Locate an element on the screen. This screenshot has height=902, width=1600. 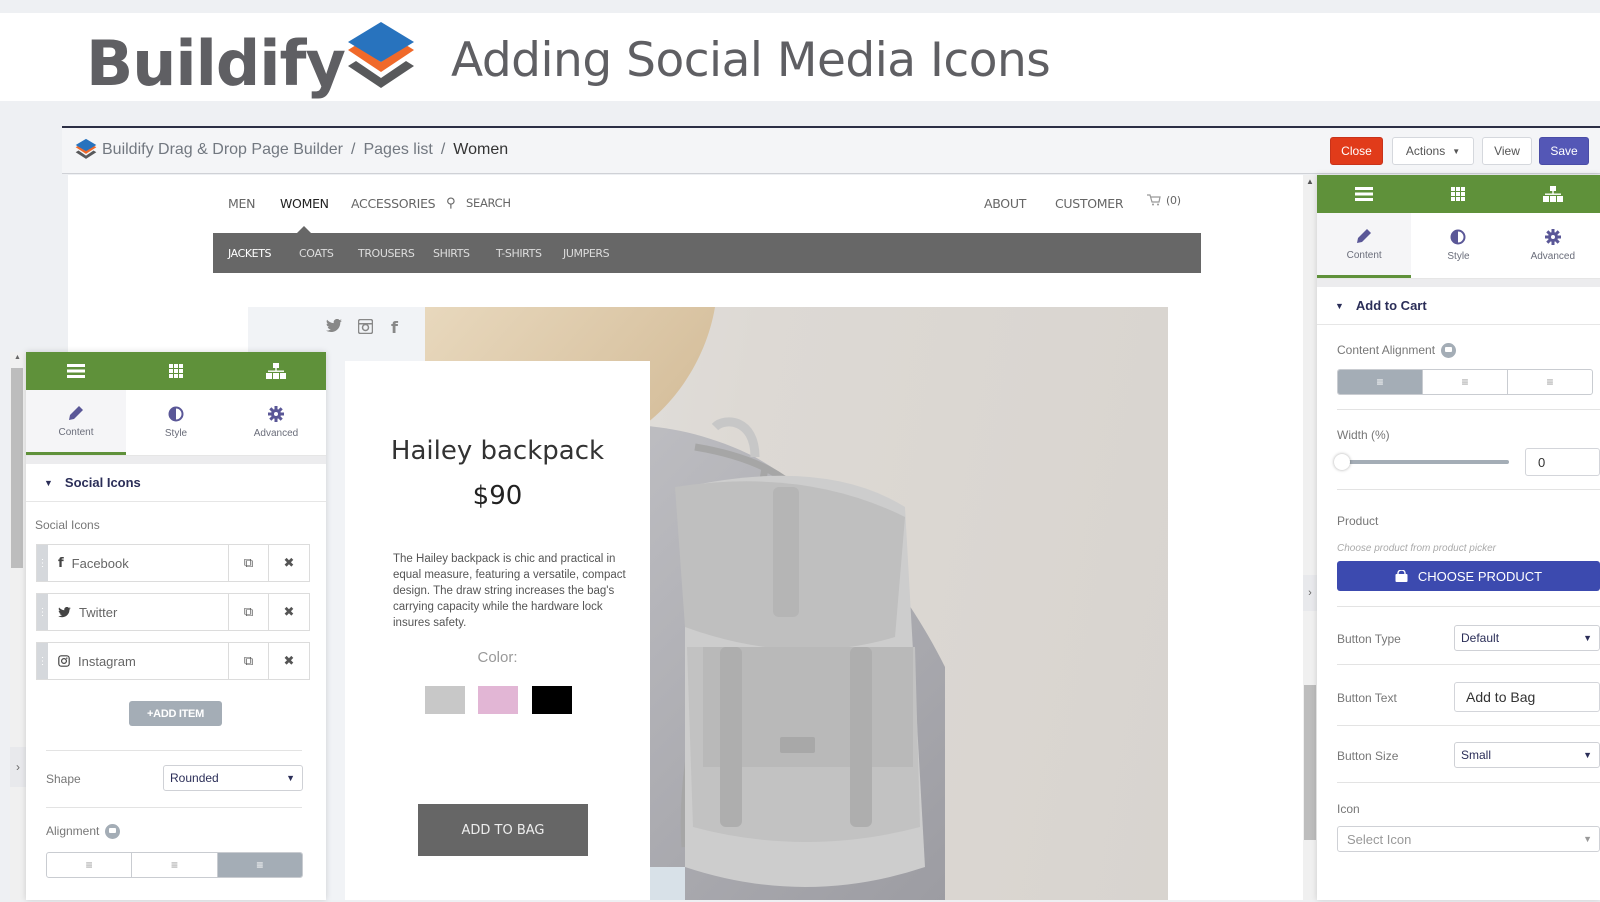
section-header-social-icons: ▼ Social Icons is located at coordinates (176, 483).